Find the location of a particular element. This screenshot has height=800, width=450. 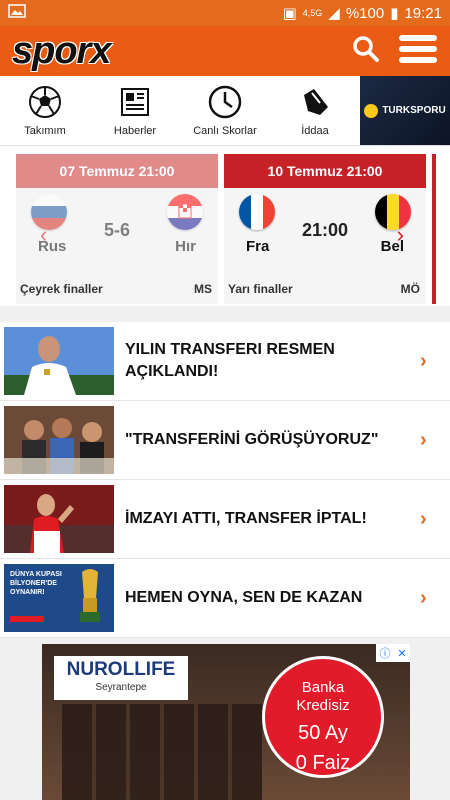

match-status: MS is located at coordinates (203, 289).